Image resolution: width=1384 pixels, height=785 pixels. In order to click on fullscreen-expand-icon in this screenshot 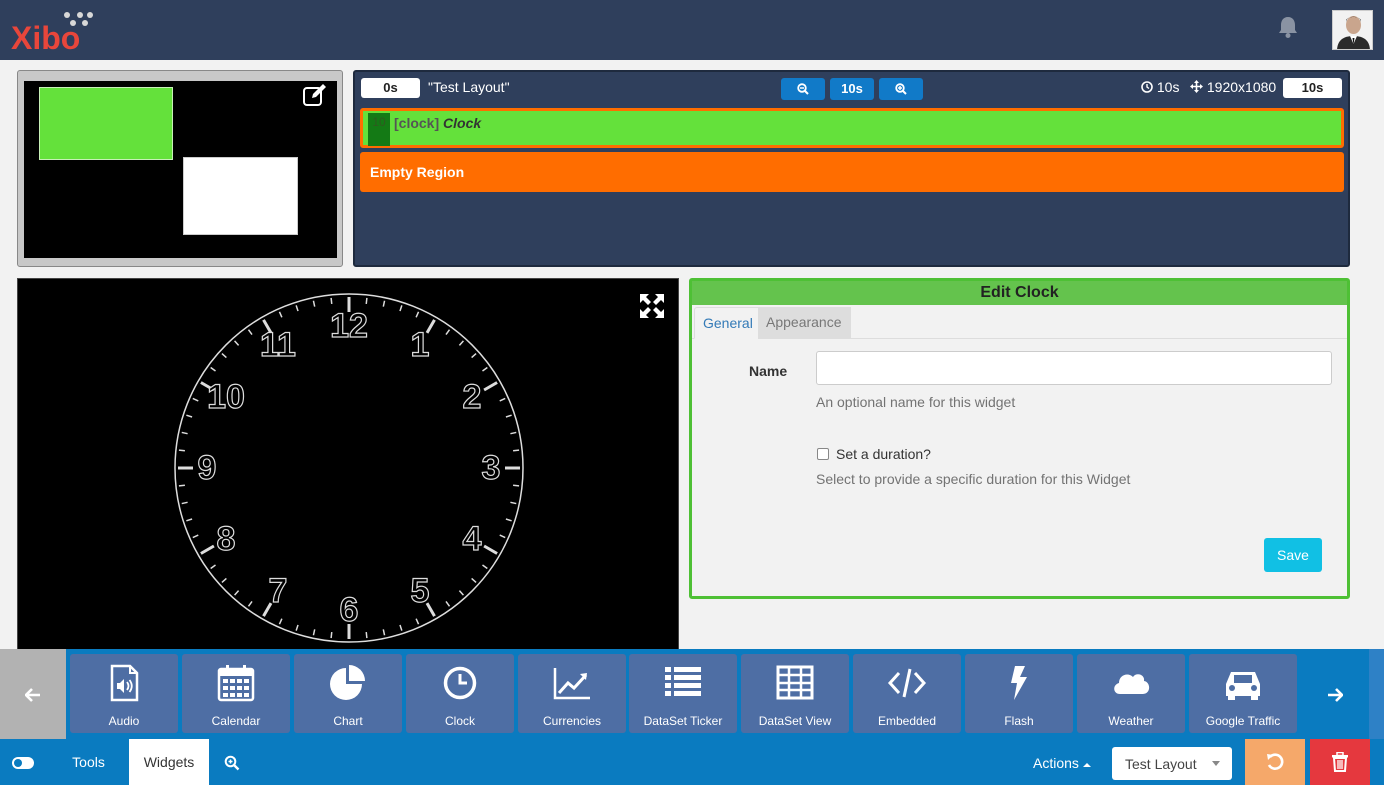, I will do `click(652, 306)`.